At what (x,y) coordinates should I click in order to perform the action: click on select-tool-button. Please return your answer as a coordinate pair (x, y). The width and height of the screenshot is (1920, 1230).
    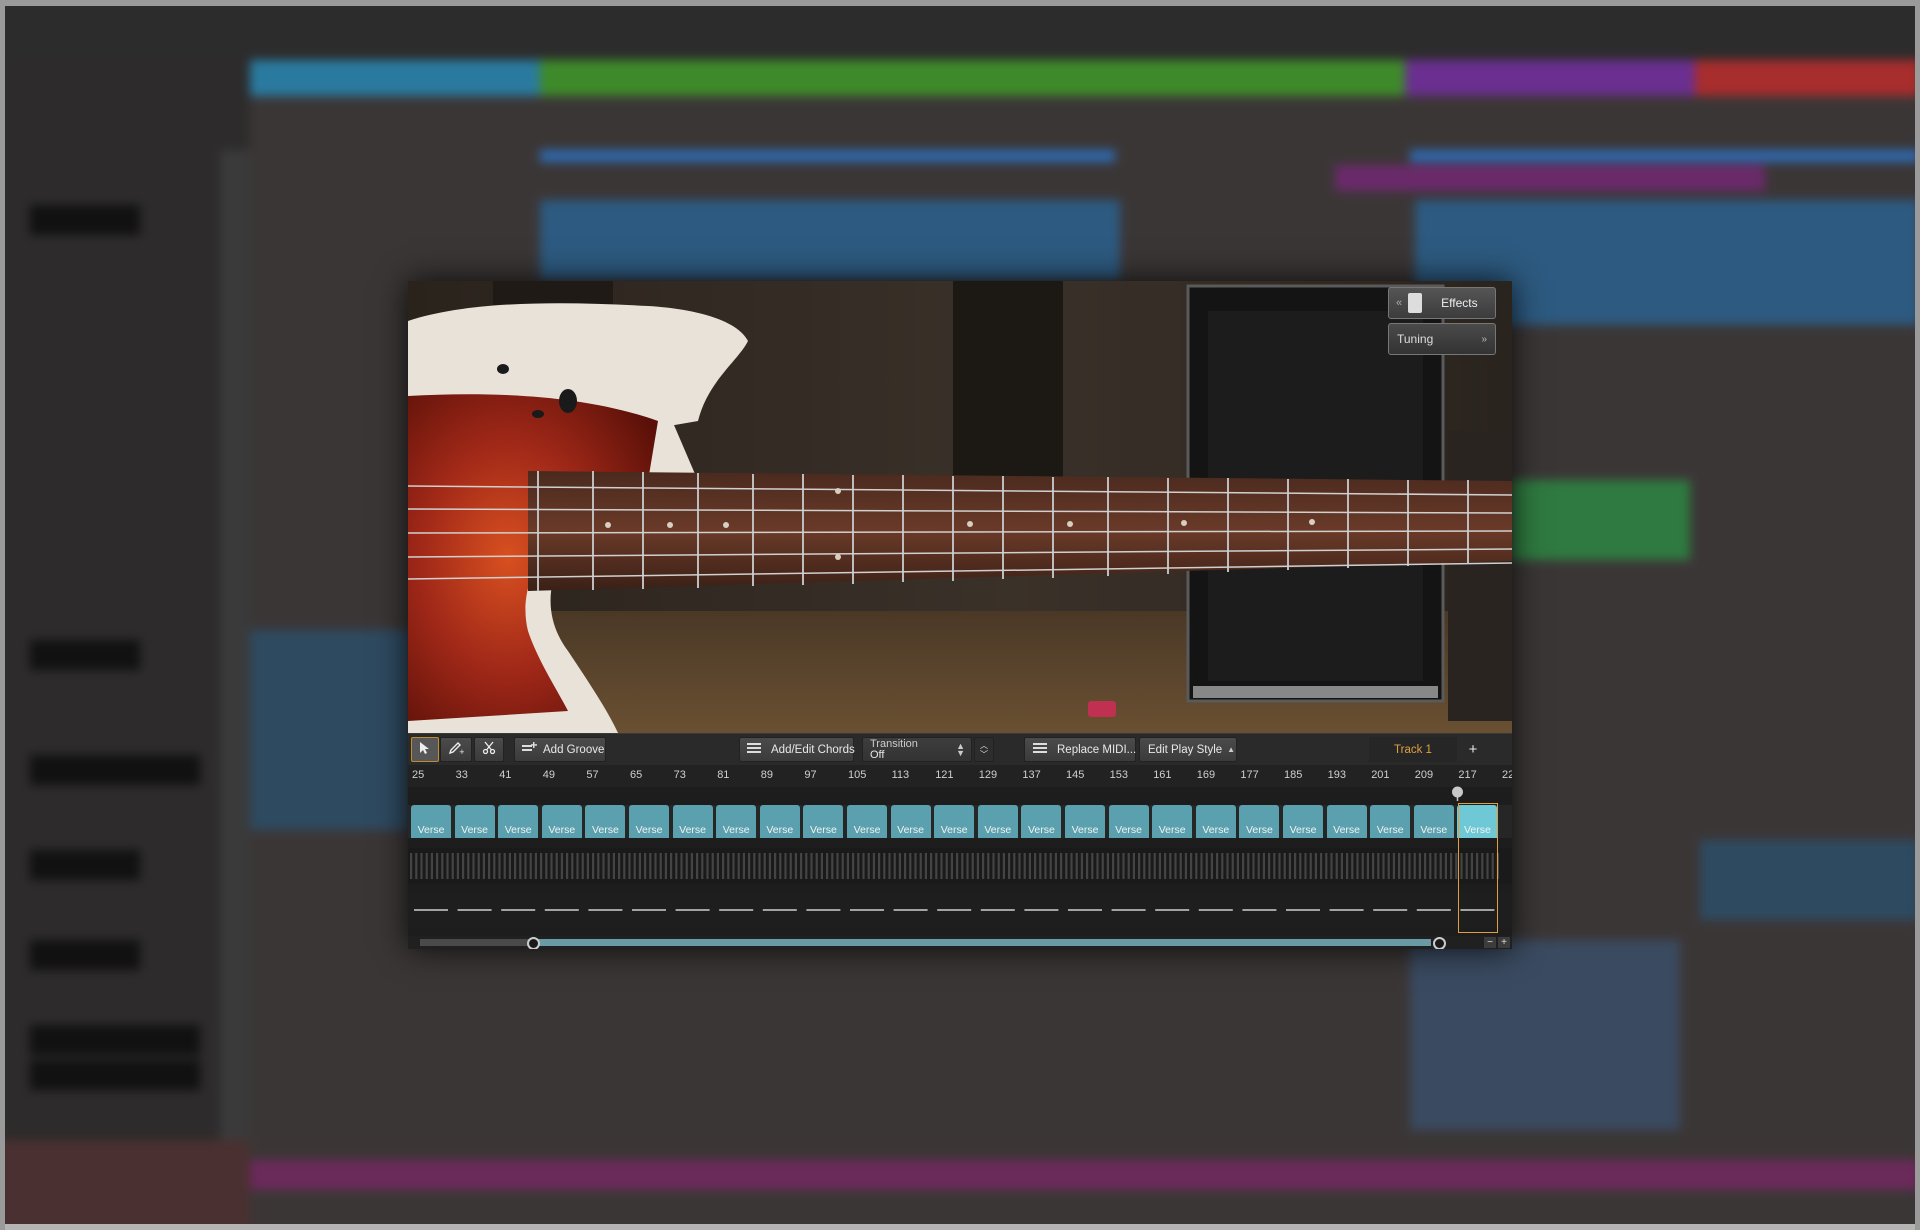
    Looking at the image, I should click on (425, 749).